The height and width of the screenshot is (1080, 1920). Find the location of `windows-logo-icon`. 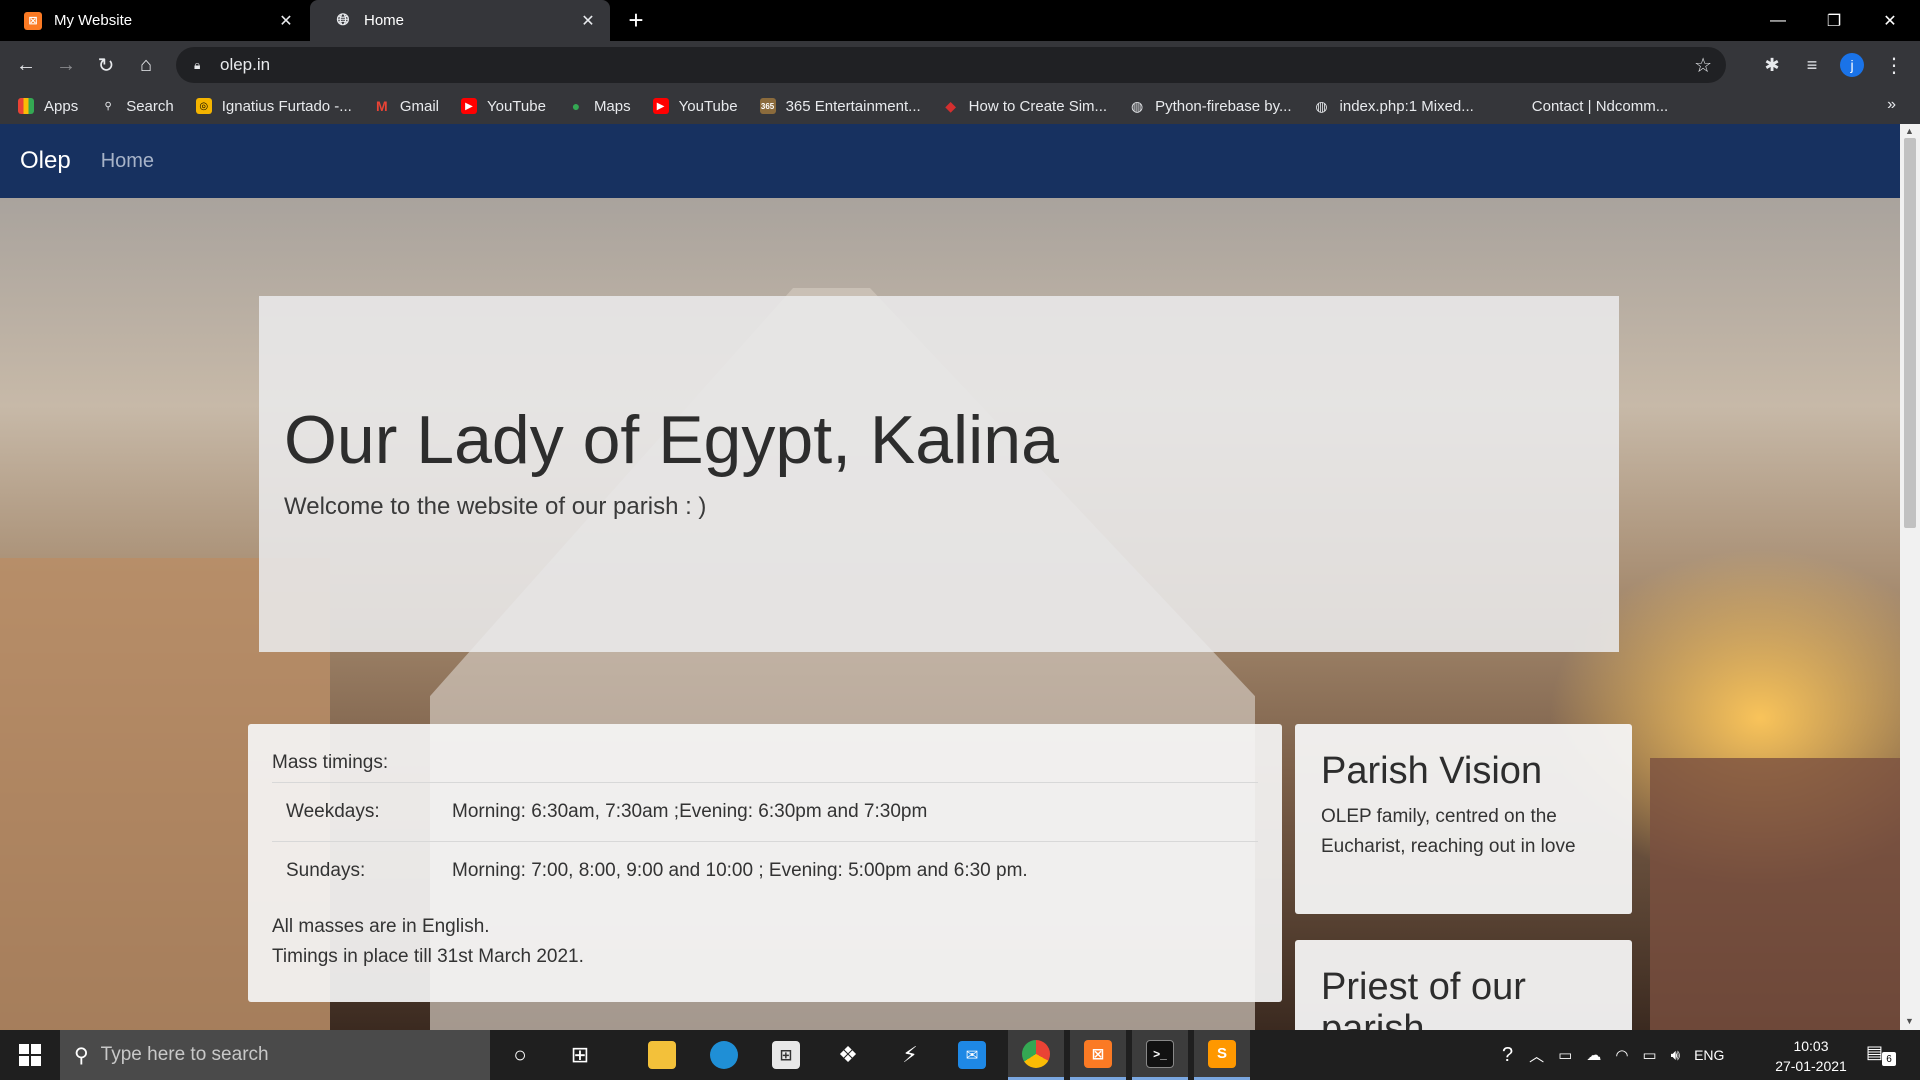

windows-logo-icon is located at coordinates (30, 1055).